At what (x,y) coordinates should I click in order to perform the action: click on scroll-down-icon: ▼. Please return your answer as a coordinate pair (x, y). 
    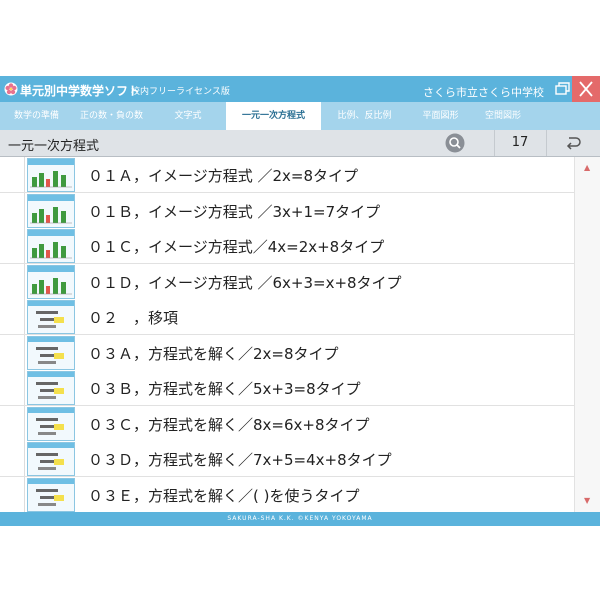
    Looking at the image, I should click on (587, 500).